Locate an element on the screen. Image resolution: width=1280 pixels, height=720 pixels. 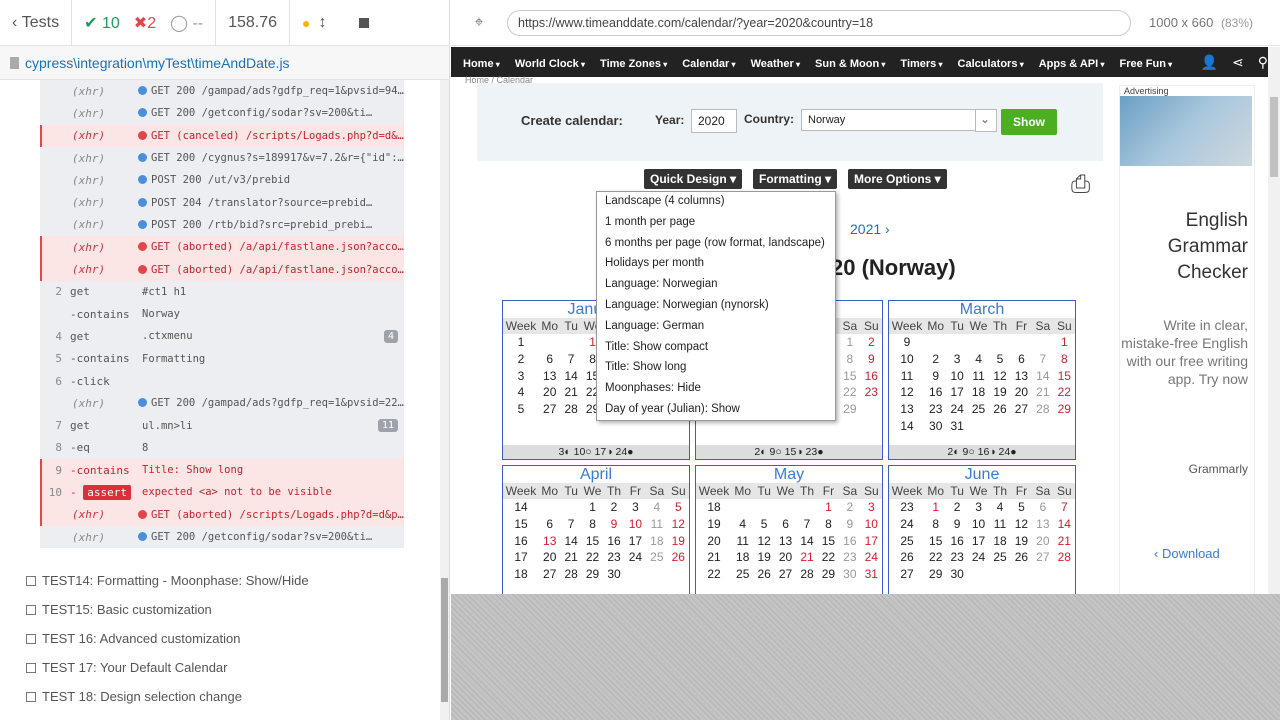
menu-item: Day of year (Julian): Show is located at coordinates (716, 413).